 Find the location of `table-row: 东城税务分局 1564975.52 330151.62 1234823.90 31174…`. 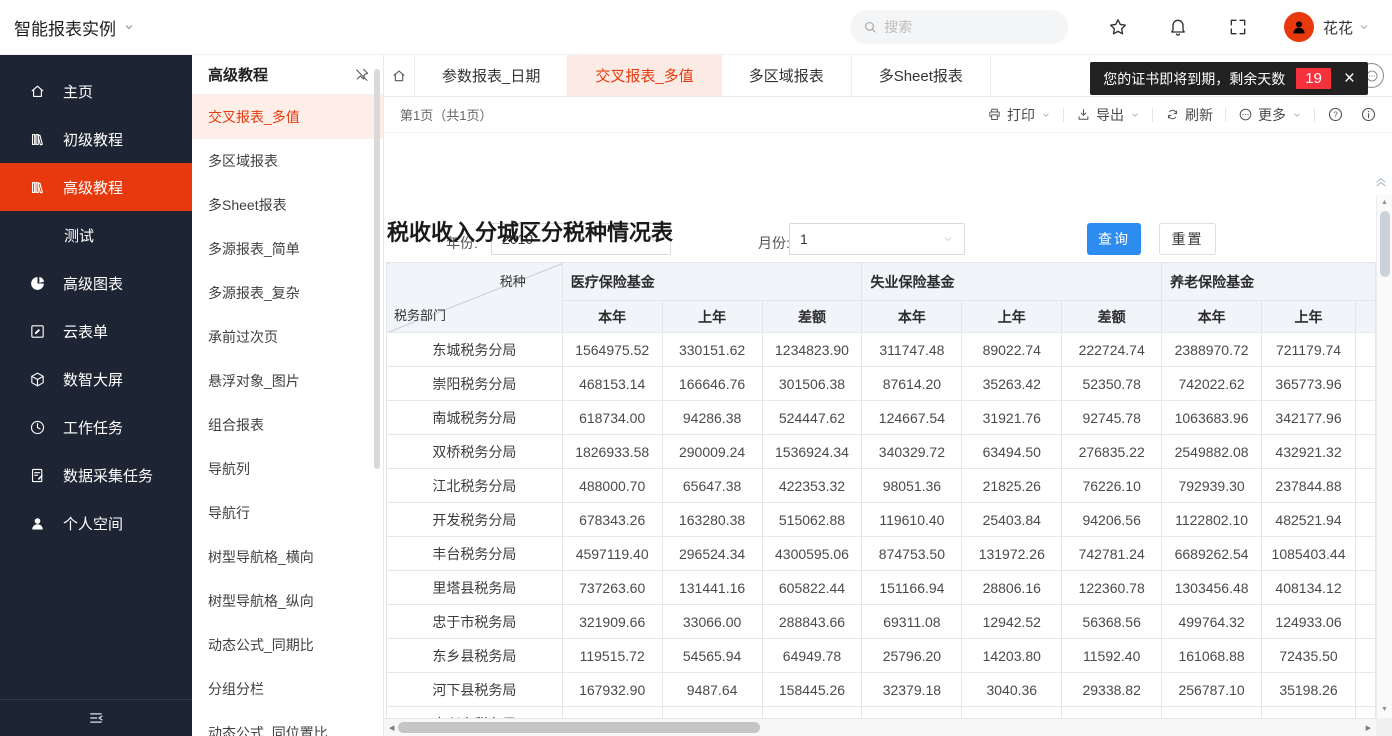

table-row: 东城税务分局 1564975.52 330151.62 1234823.90 31174… is located at coordinates (881, 349).